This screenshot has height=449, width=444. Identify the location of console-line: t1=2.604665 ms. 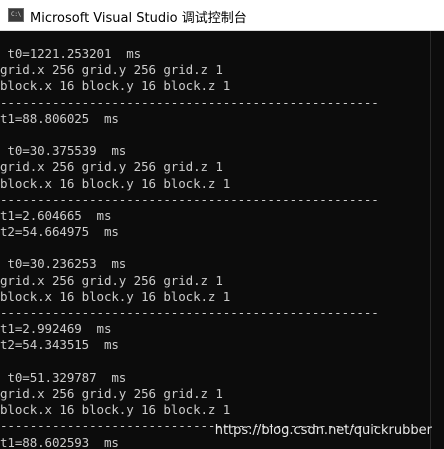
(56, 215).